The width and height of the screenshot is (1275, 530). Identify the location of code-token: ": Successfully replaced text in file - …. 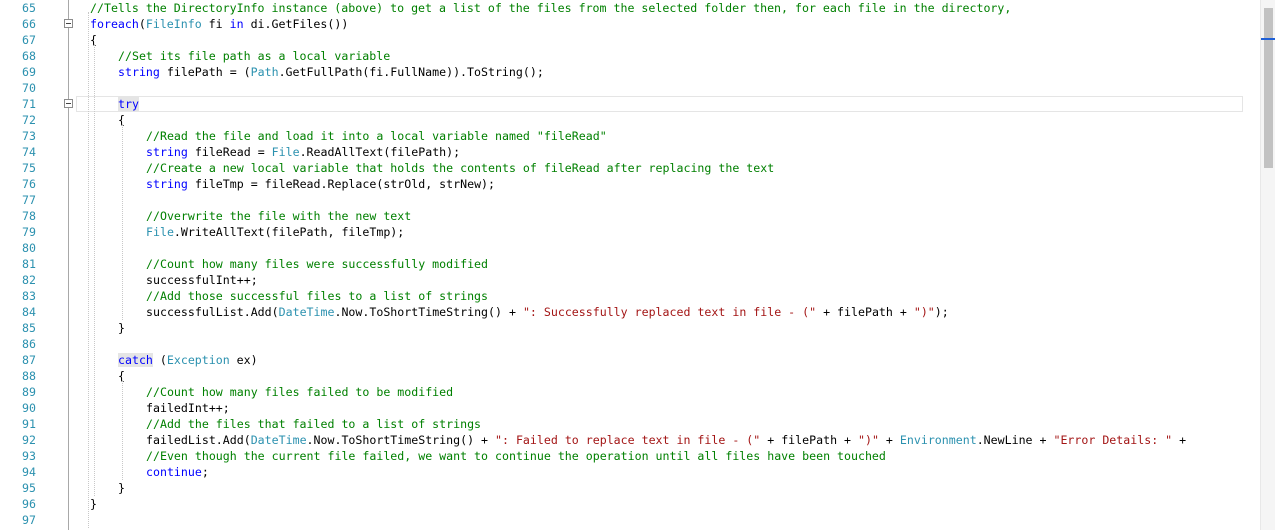
(669, 312).